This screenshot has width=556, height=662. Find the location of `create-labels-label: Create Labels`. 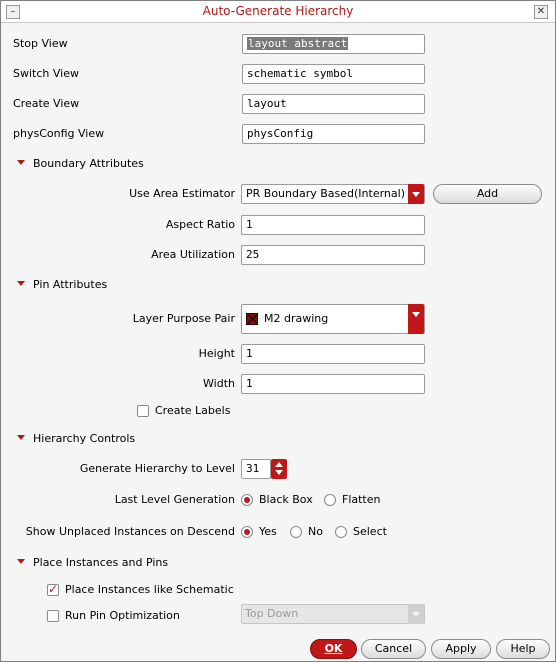

create-labels-label: Create Labels is located at coordinates (193, 410).